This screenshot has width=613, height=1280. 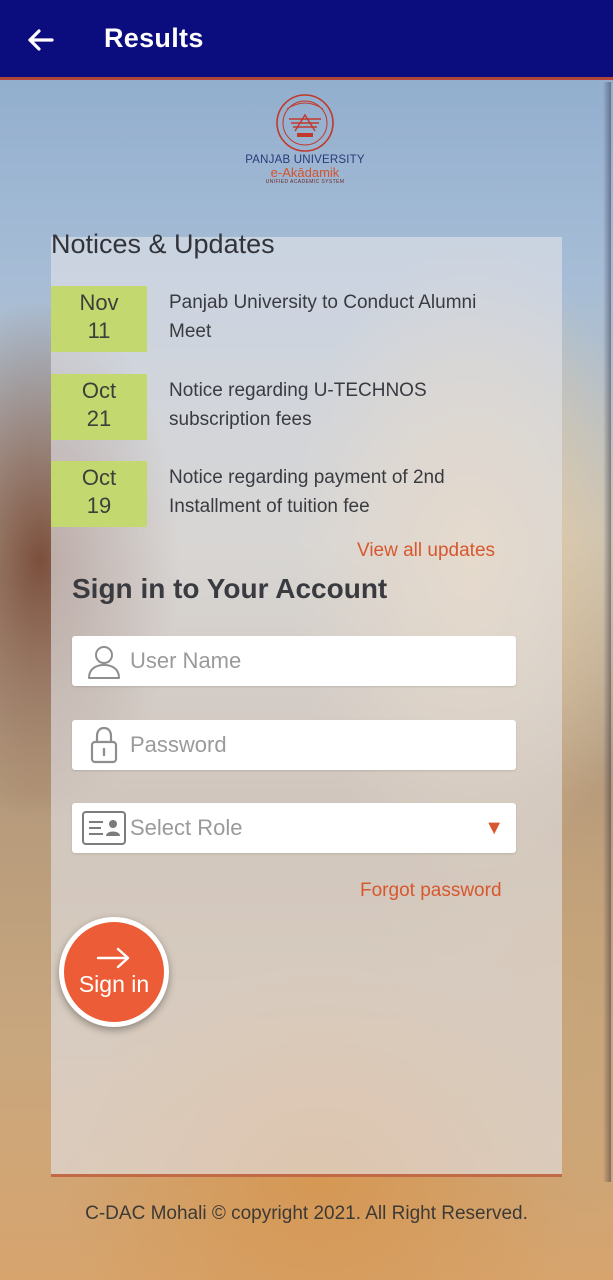 What do you see at coordinates (113, 957) in the screenshot?
I see `arrow-right-icon` at bounding box center [113, 957].